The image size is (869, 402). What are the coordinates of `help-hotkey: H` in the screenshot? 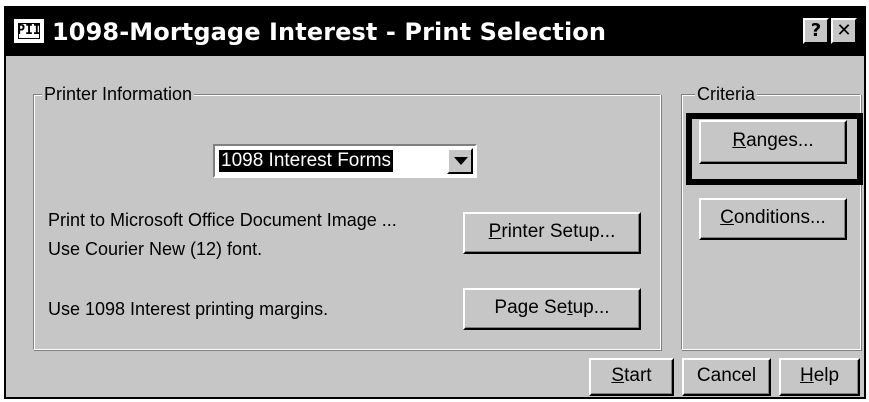 It's located at (806, 375).